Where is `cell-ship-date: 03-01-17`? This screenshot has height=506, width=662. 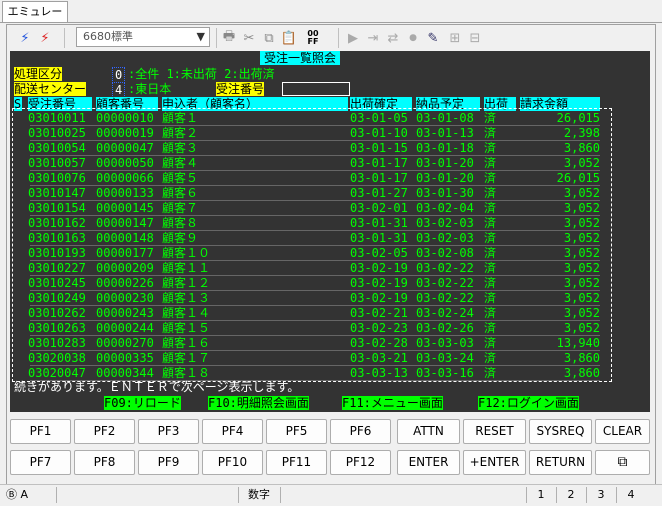
cell-ship-date: 03-01-17 is located at coordinates (379, 178).